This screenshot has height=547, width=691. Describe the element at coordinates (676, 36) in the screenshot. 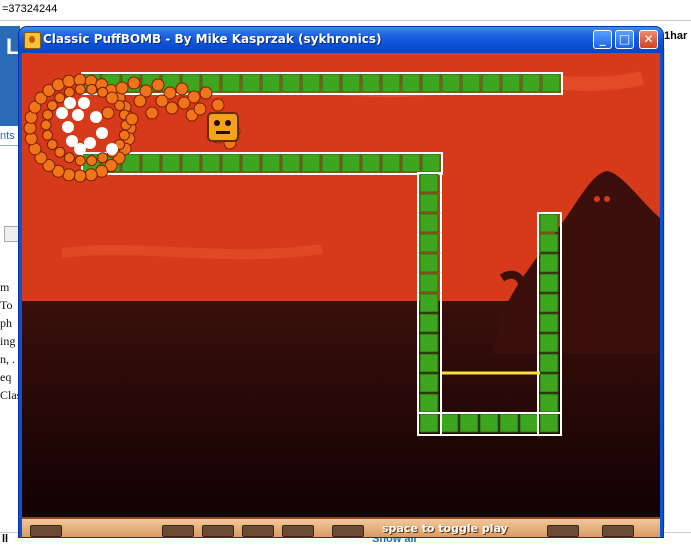

I see `background-right-text: 1har` at that location.